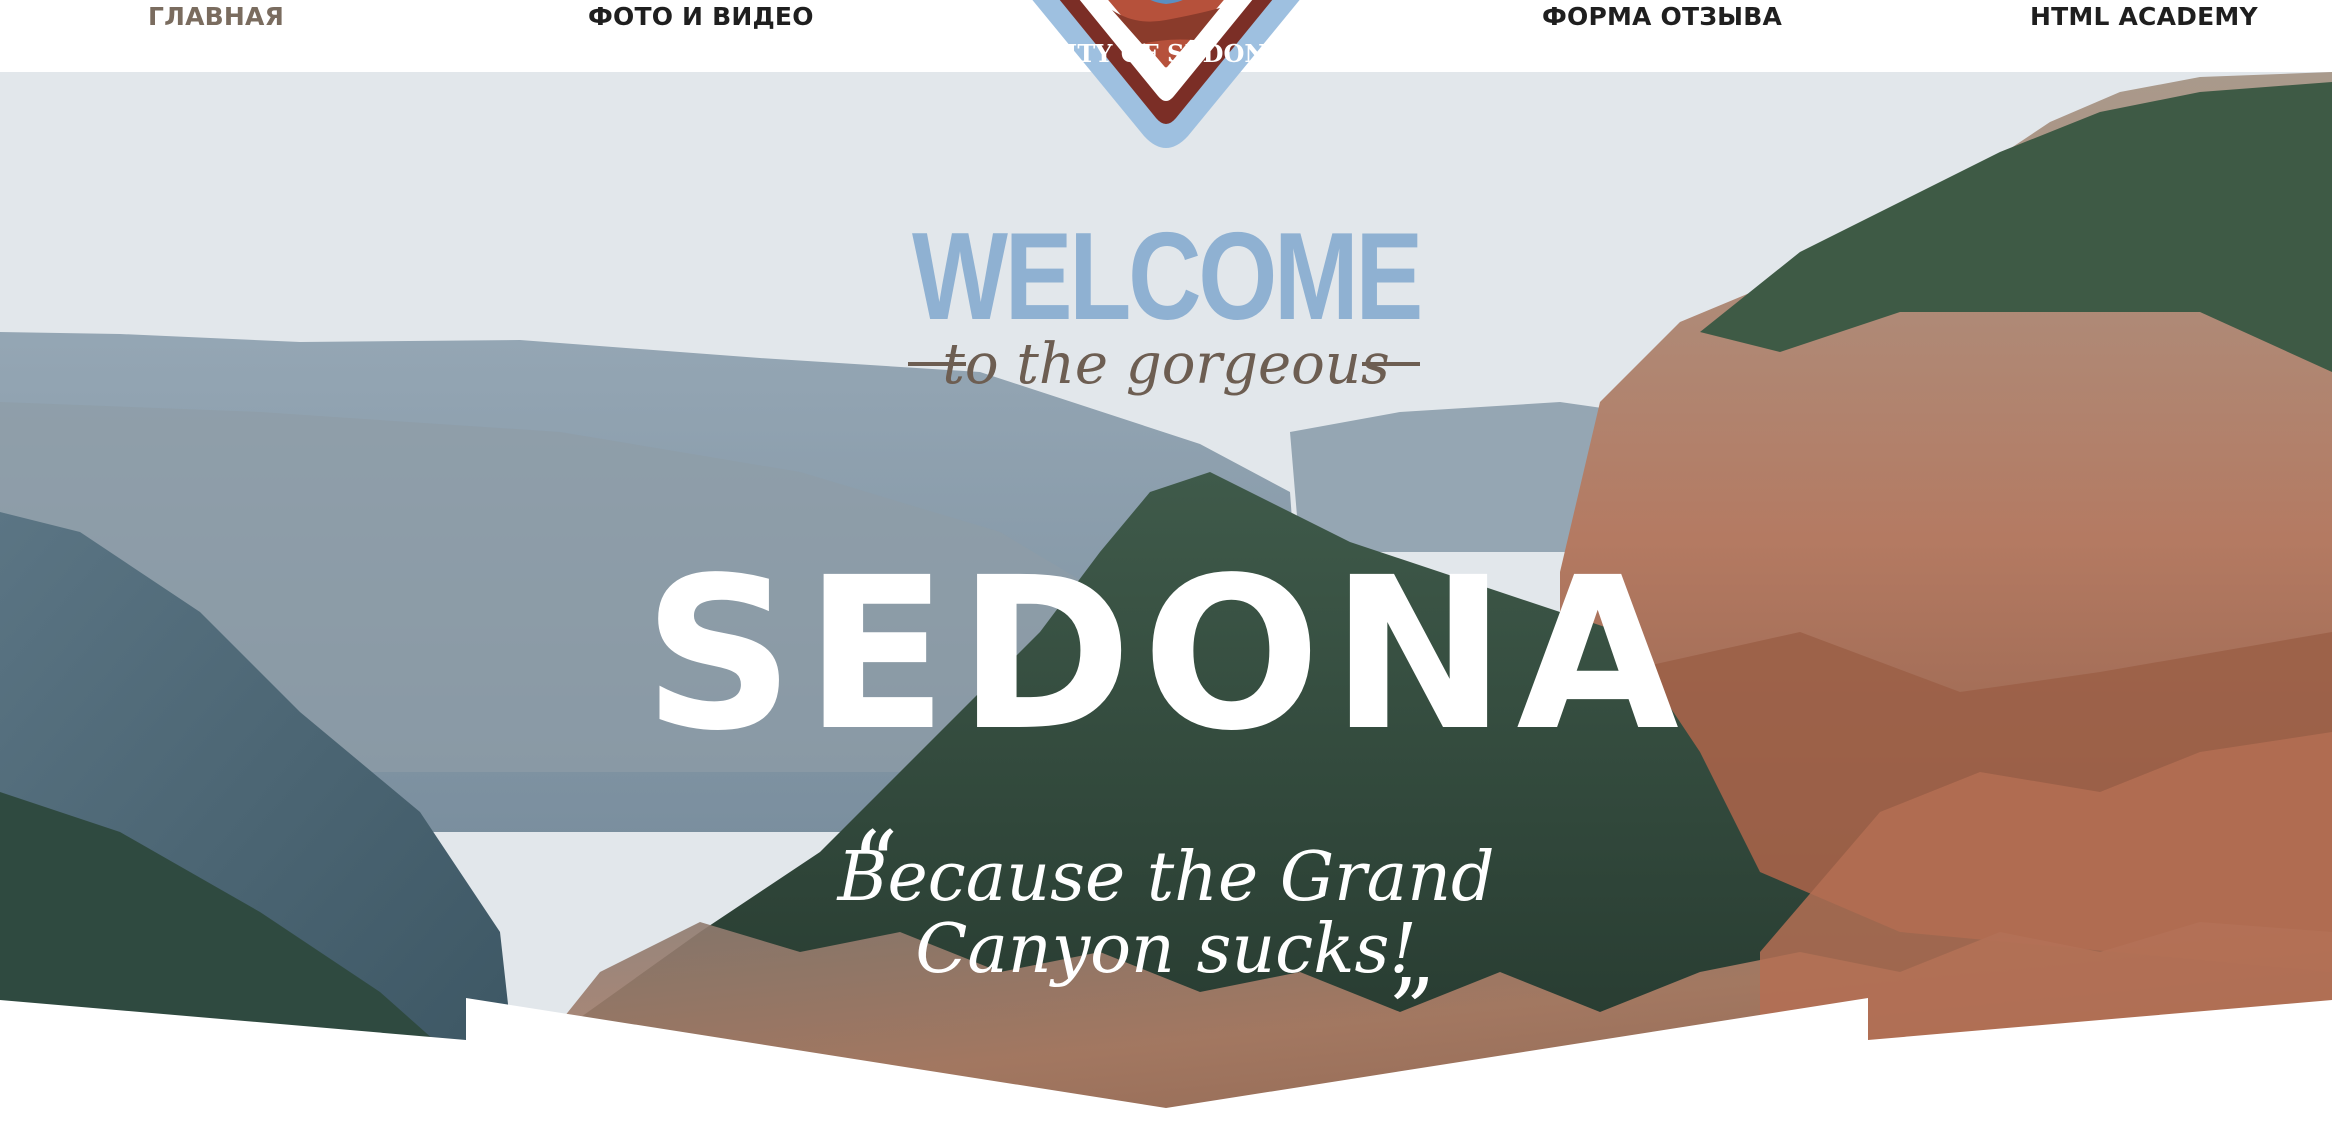  What do you see at coordinates (701, 17) in the screenshot?
I see `nav-link-photo-video: ФОТО И ВИДЕО` at bounding box center [701, 17].